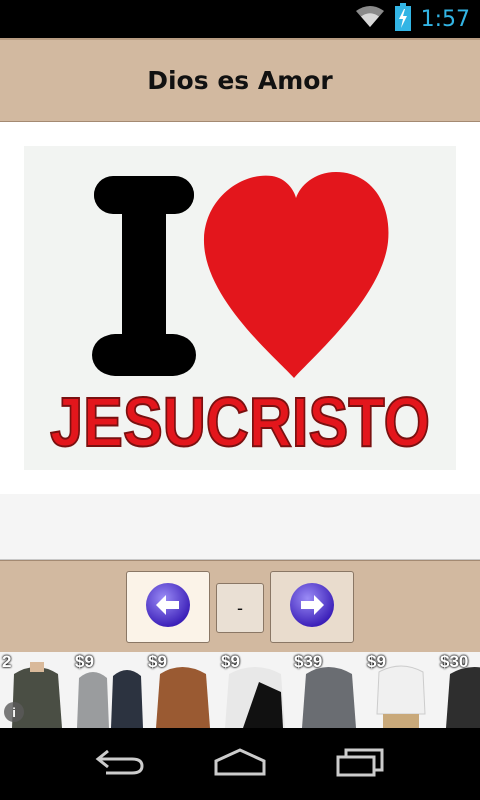 This screenshot has height=800, width=480. Describe the element at coordinates (308, 661) in the screenshot. I see `ad-price: $39` at that location.